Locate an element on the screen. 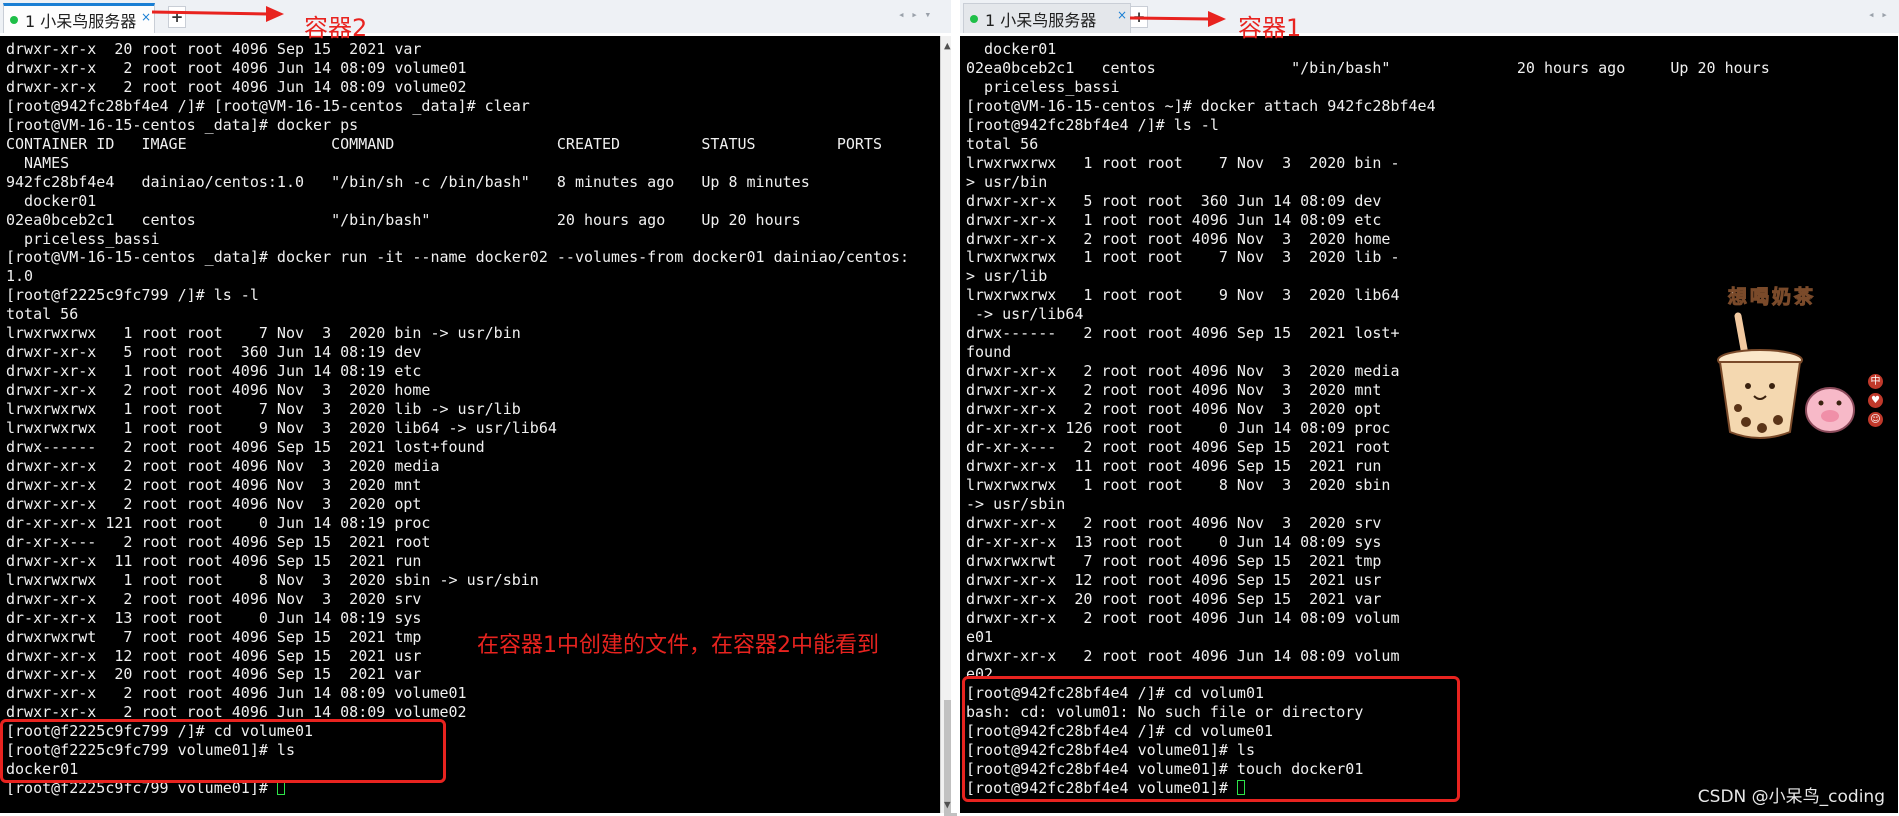 This screenshot has height=816, width=1899. terminal-line: [root@VM-16-15-centos _data]# docker ps is located at coordinates (182, 124).